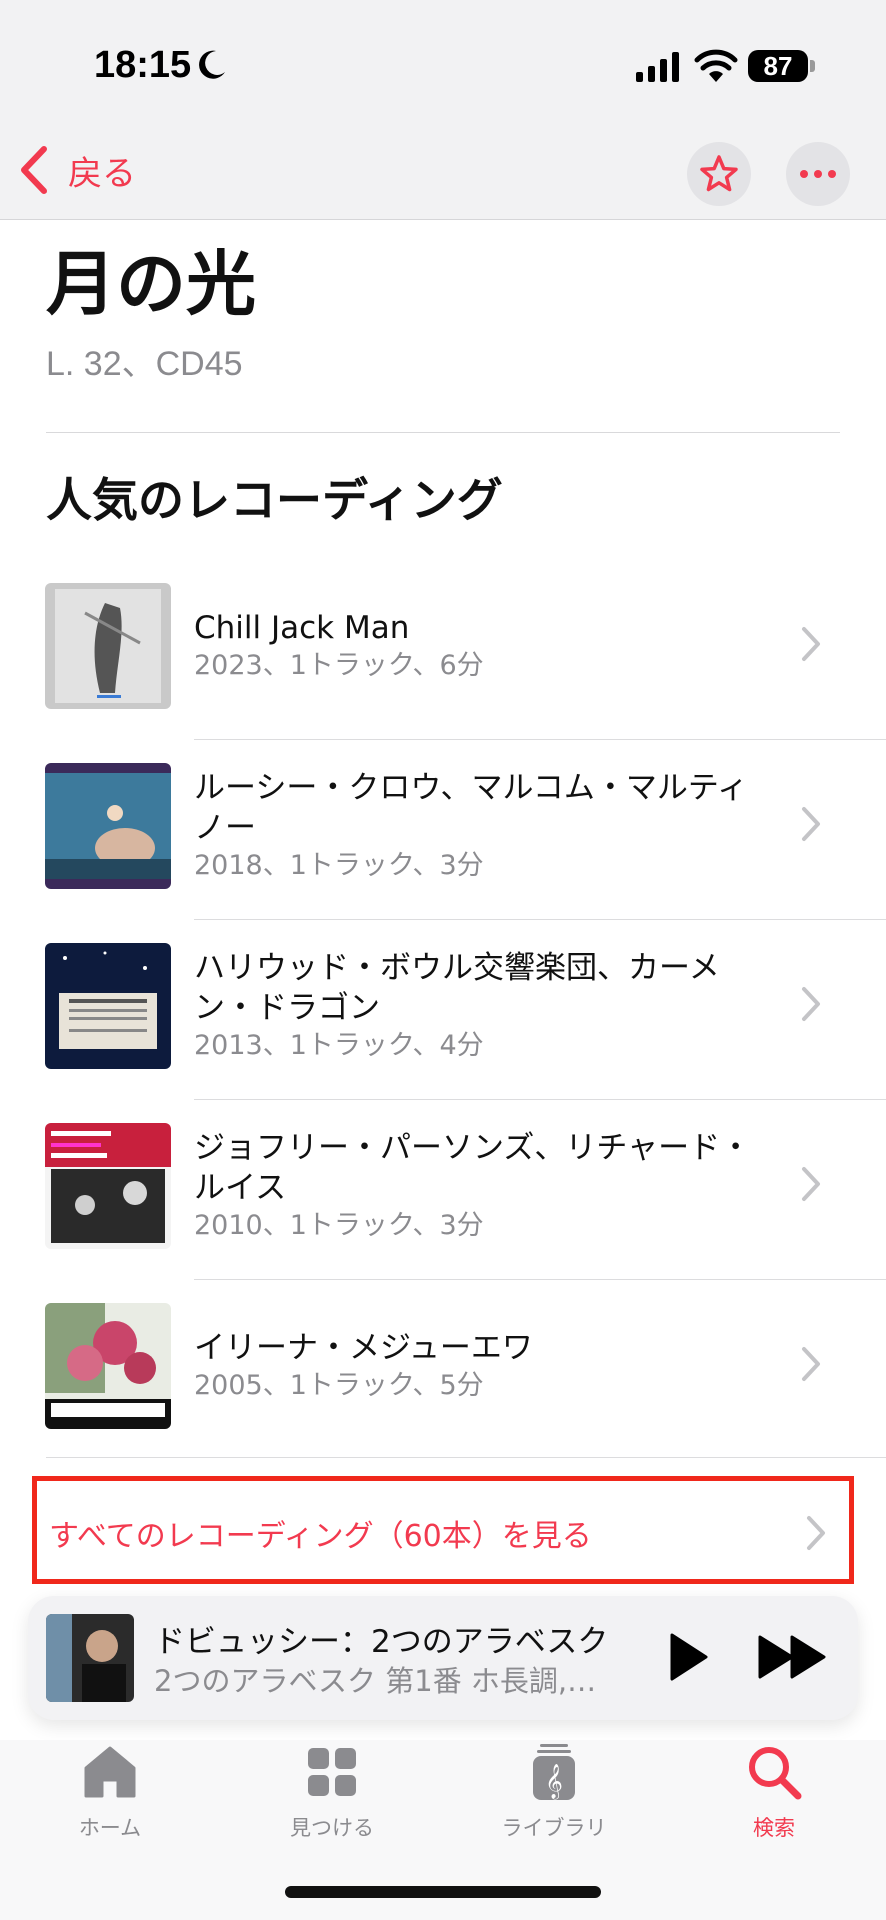 Image resolution: width=886 pixels, height=1920 pixels. Describe the element at coordinates (332, 1772) in the screenshot. I see `grid-icon` at that location.